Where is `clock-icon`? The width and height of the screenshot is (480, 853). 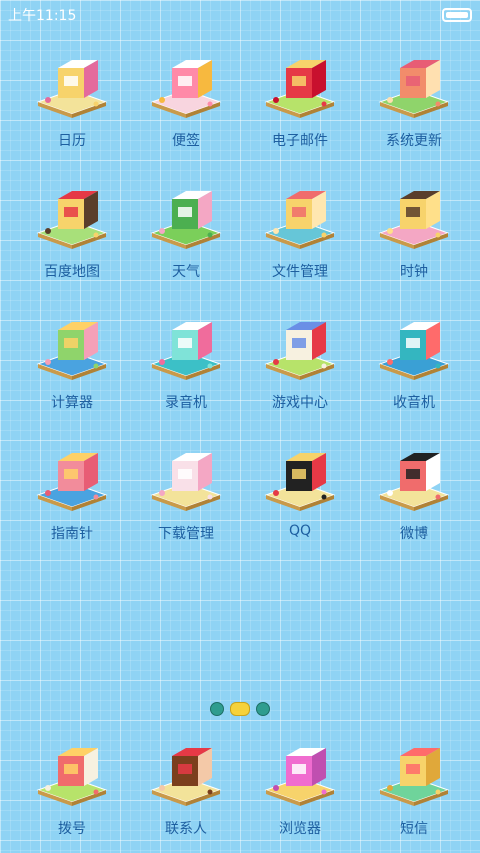 clock-icon is located at coordinates (414, 213).